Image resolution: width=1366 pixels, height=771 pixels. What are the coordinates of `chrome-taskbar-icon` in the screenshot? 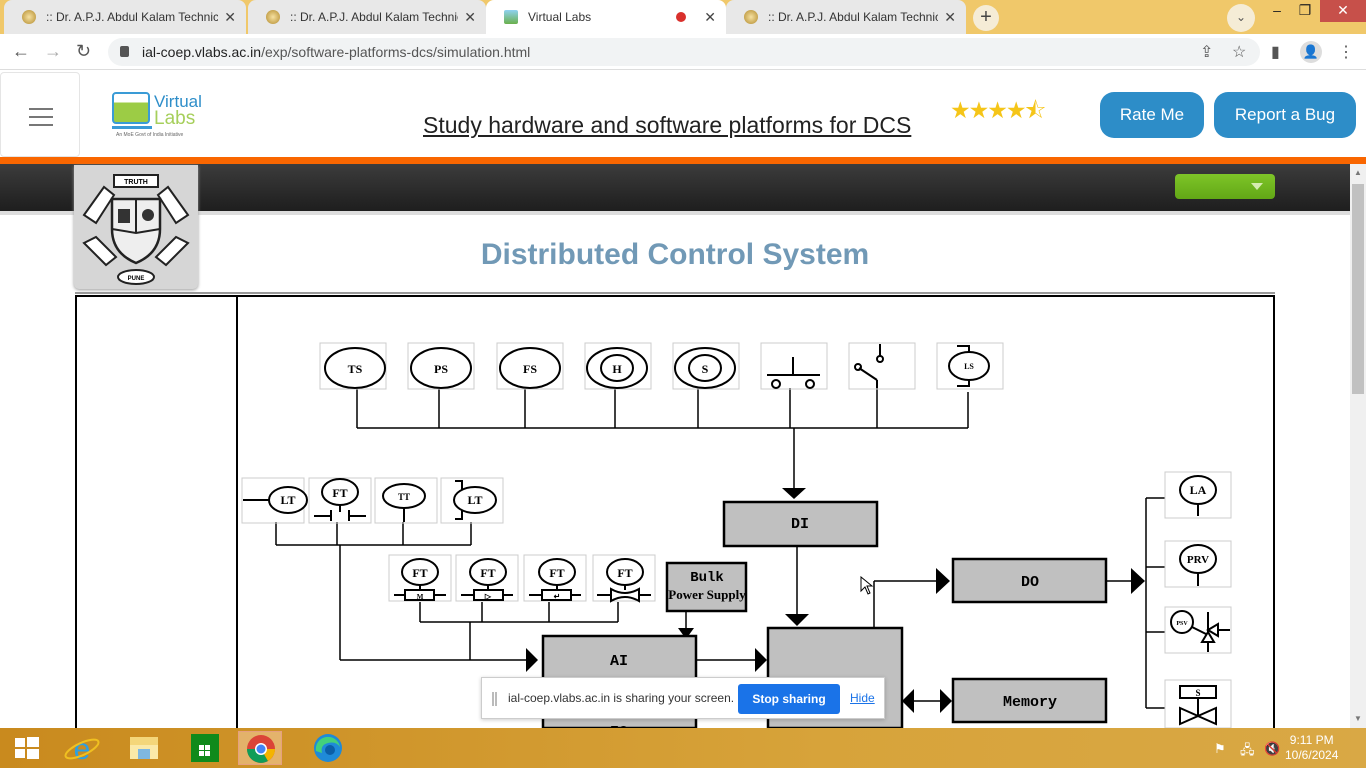 It's located at (260, 748).